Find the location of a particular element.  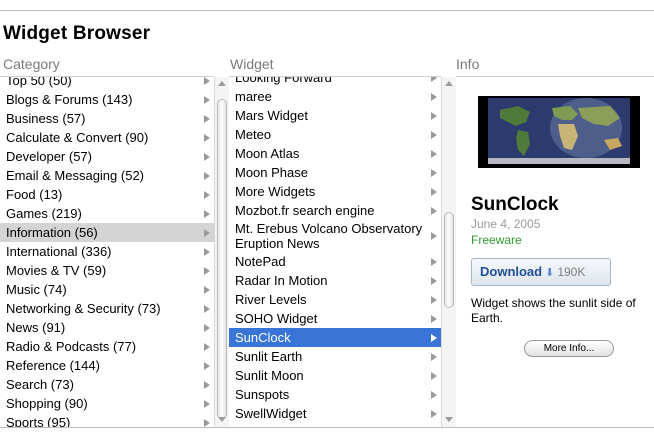

category-scroll-thumb is located at coordinates (222, 259).